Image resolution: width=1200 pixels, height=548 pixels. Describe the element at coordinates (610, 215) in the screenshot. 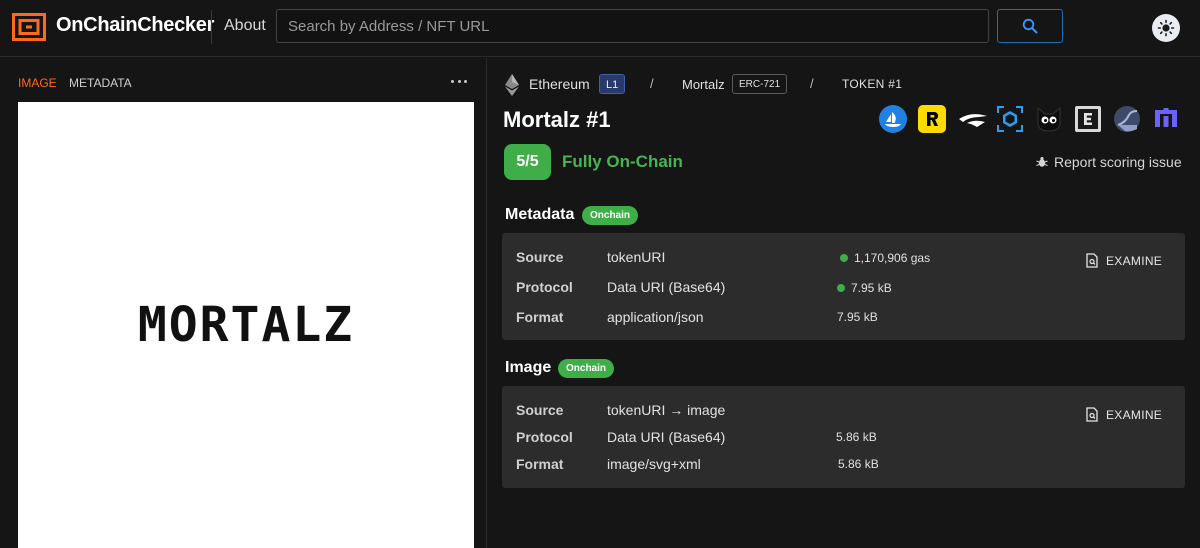

I see `metadata-onchain-badge: Onchain` at that location.